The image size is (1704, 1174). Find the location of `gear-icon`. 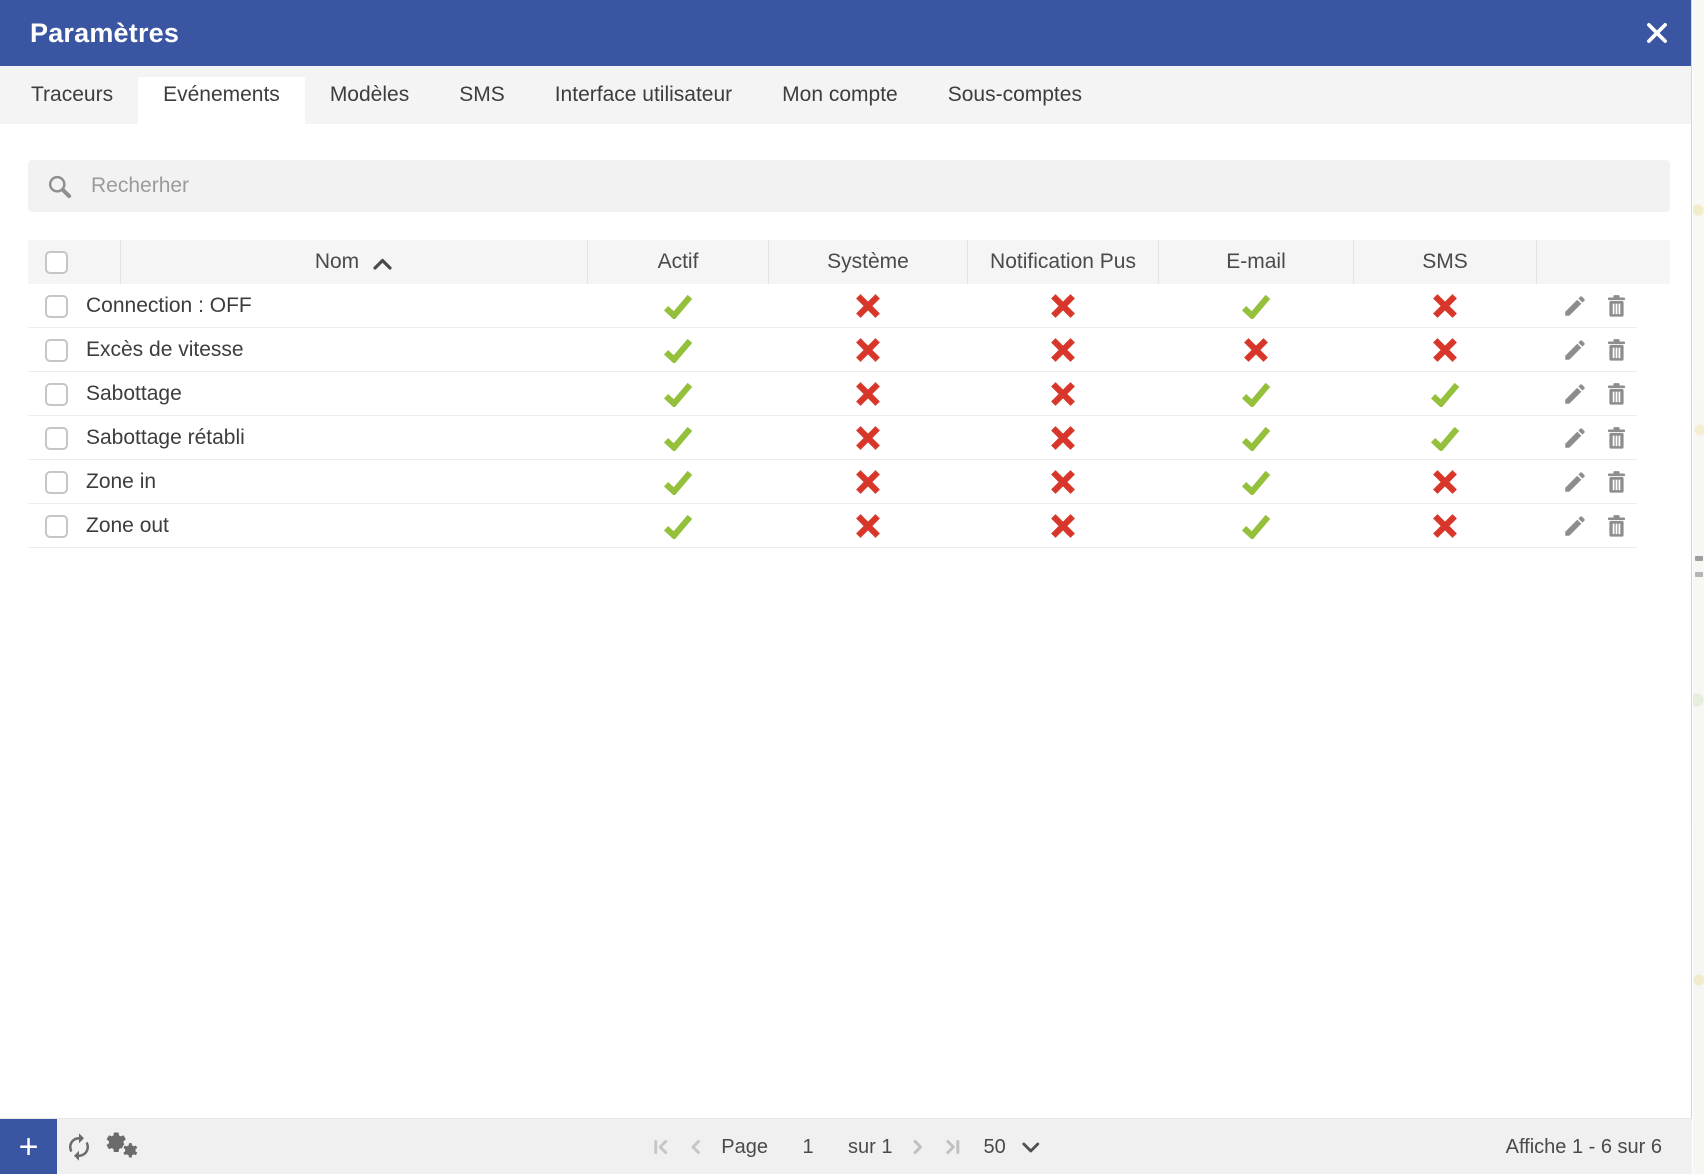

gear-icon is located at coordinates (122, 1145).